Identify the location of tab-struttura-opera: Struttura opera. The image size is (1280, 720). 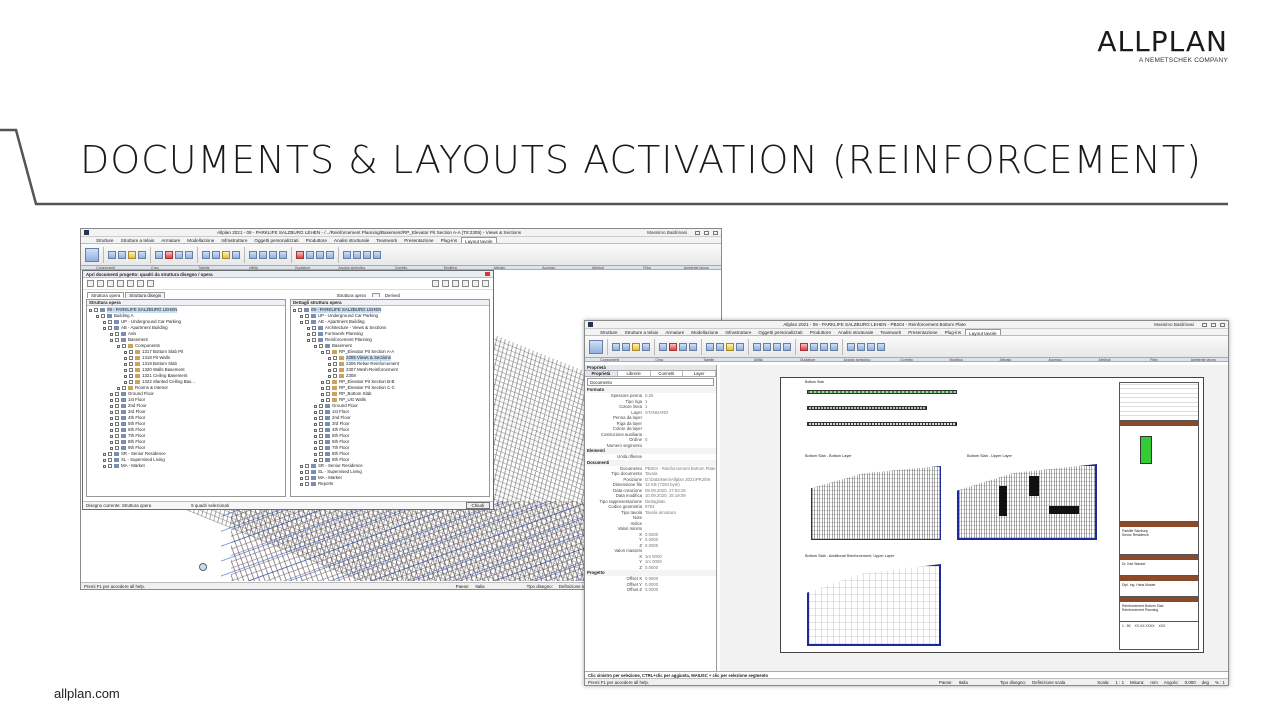
(106, 295).